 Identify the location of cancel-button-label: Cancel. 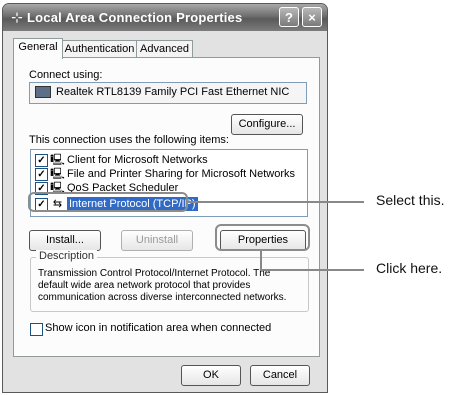
(280, 375).